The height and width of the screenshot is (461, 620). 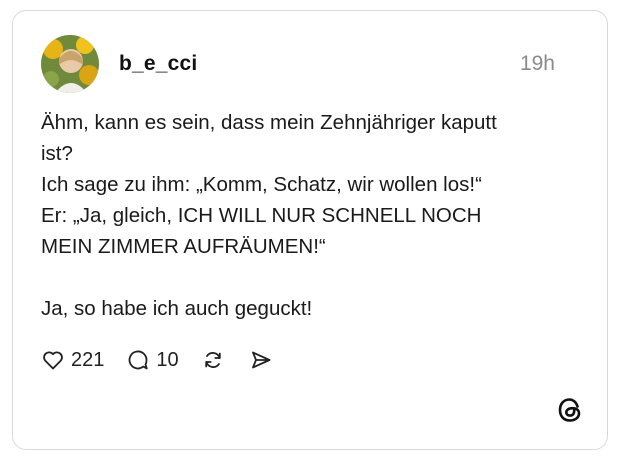 What do you see at coordinates (88, 359) in the screenshot?
I see `like-count: 221` at bounding box center [88, 359].